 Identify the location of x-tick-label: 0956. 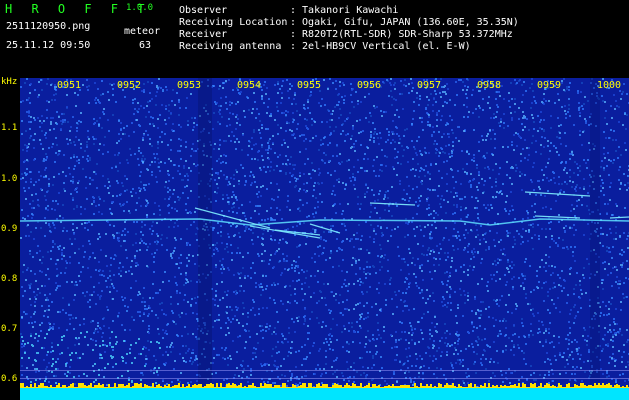
(369, 85).